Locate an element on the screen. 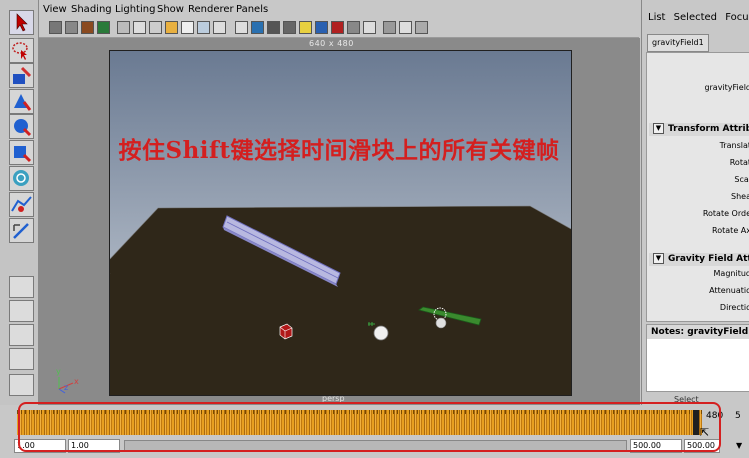 Image resolution: width=749 pixels, height=458 pixels. attr-attenuation-label: Attenuatio is located at coordinates (729, 290).